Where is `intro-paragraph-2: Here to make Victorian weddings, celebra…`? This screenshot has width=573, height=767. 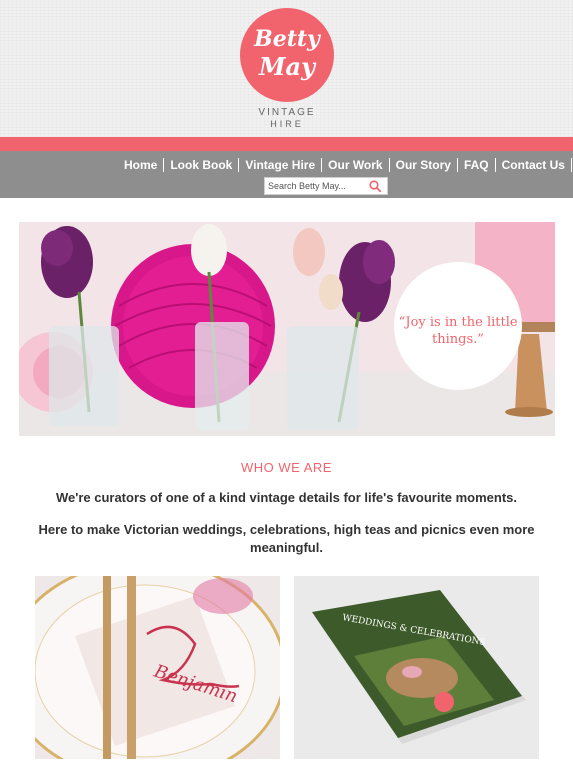 intro-paragraph-2: Here to make Victorian weddings, celebra… is located at coordinates (286, 538).